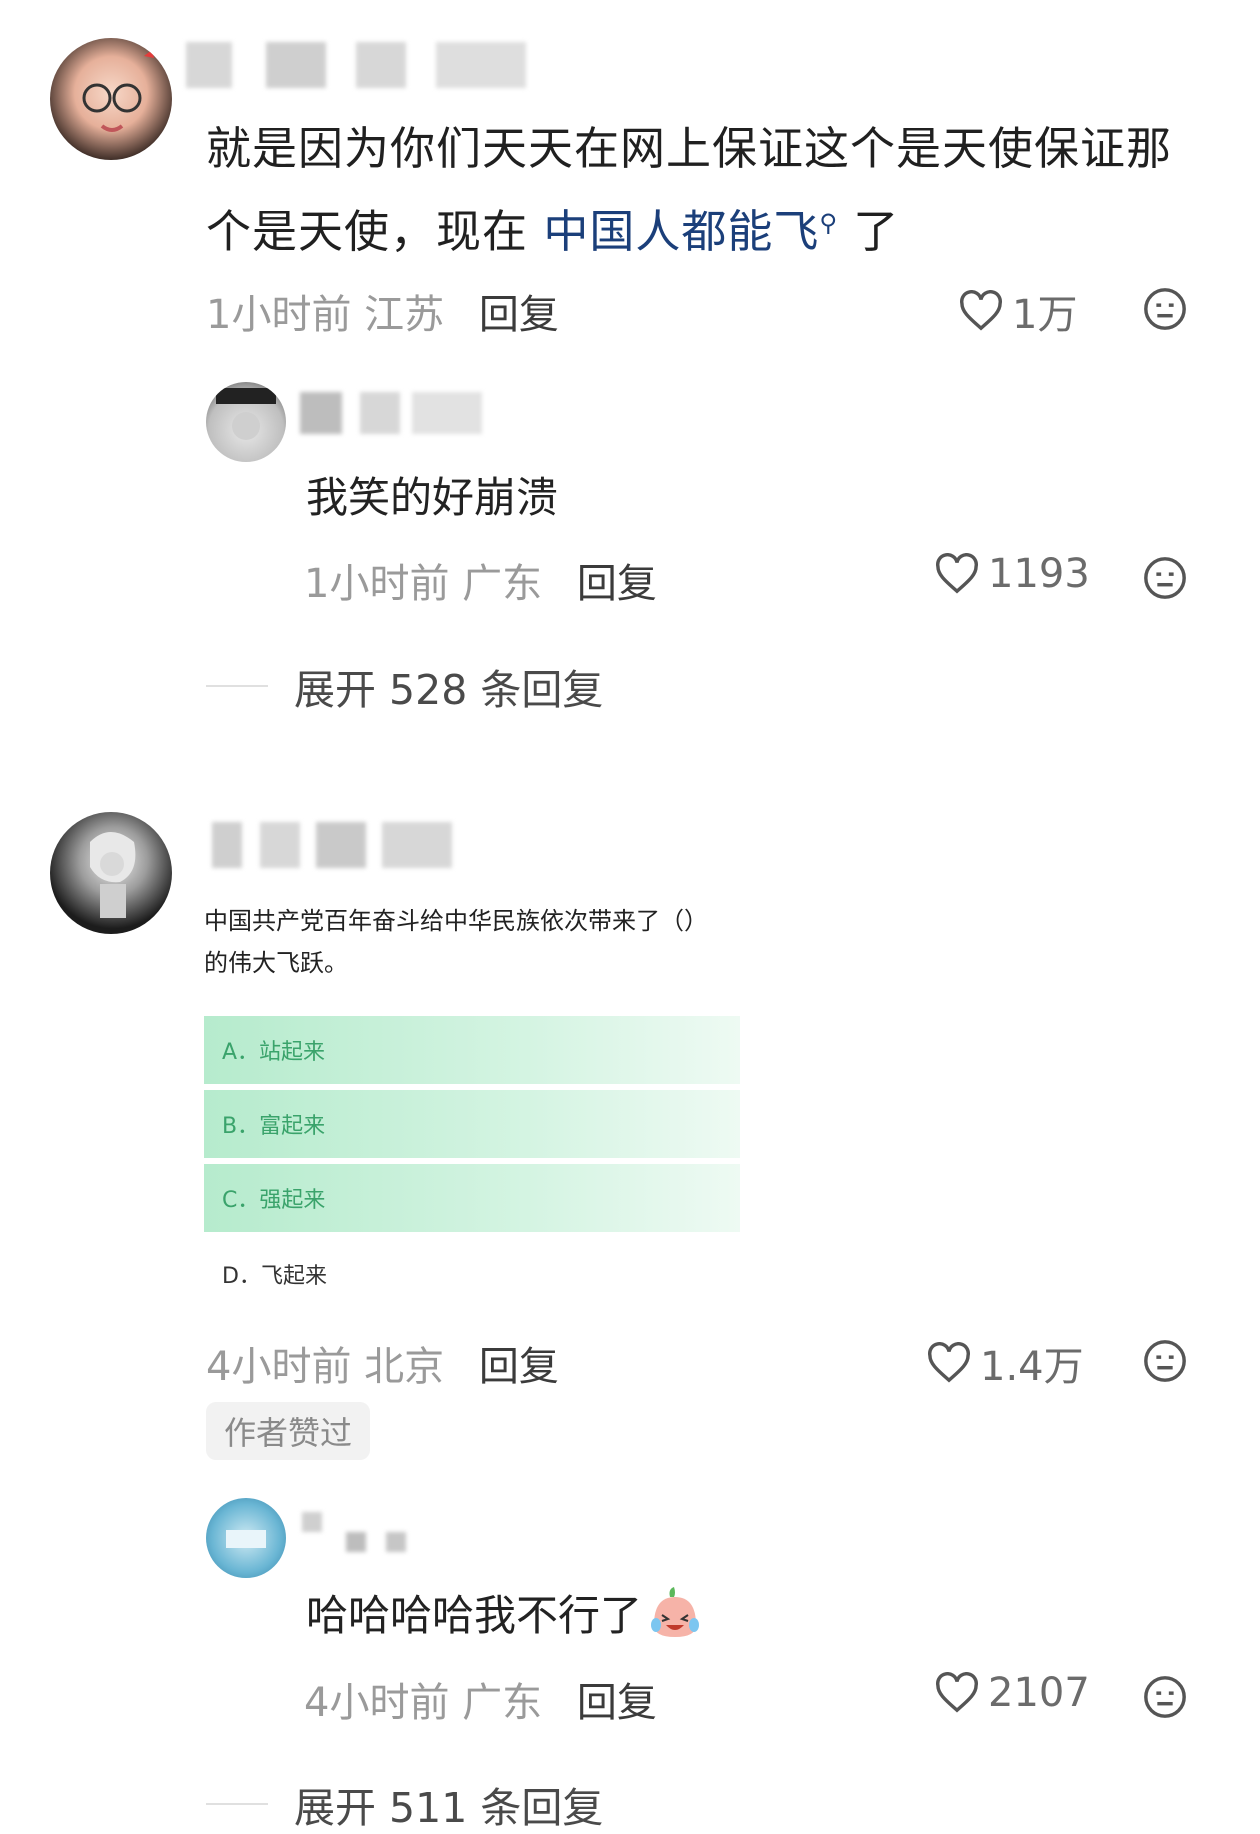  What do you see at coordinates (675, 1611) in the screenshot?
I see `crying-laugh-emoji-icon` at bounding box center [675, 1611].